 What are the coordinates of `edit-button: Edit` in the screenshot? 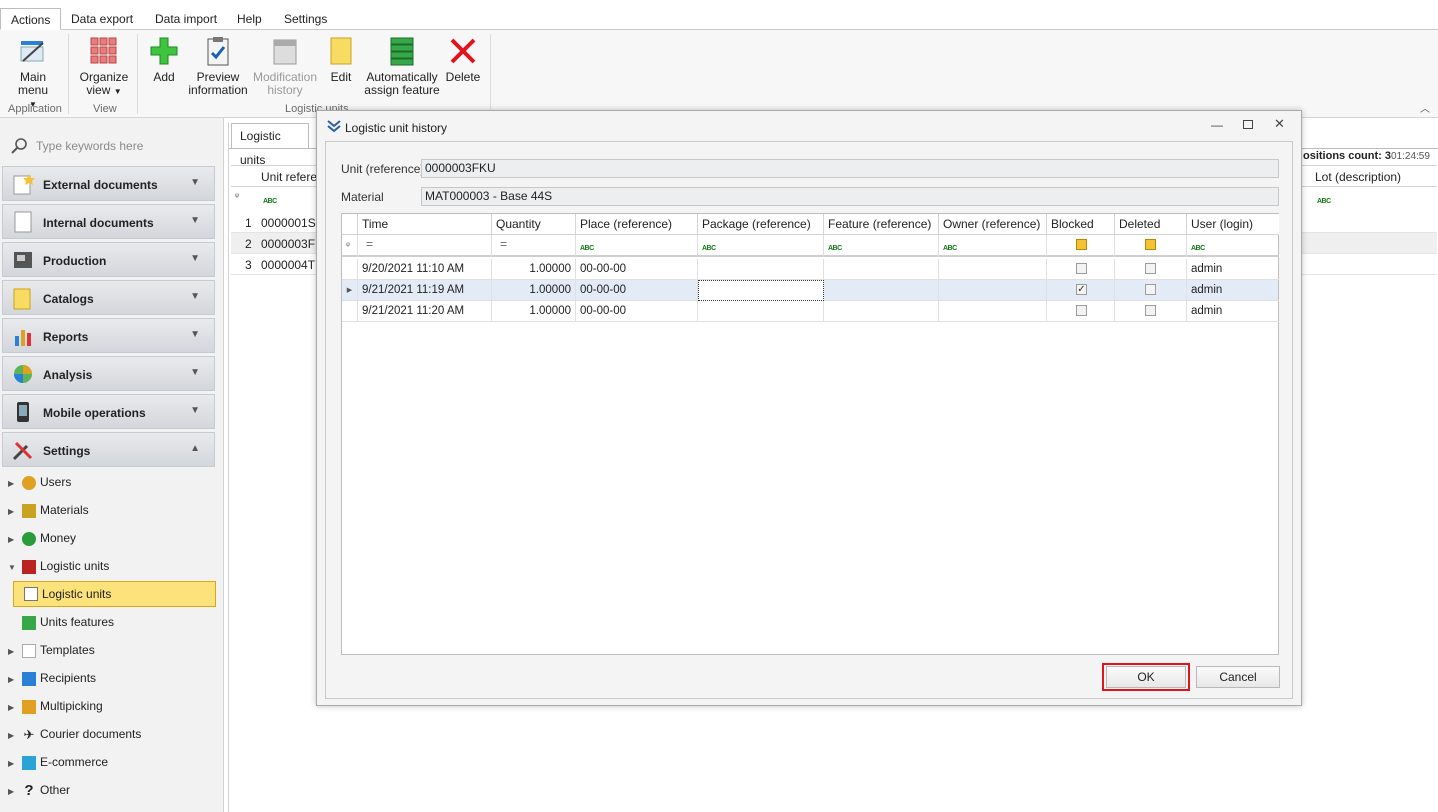 It's located at (341, 58).